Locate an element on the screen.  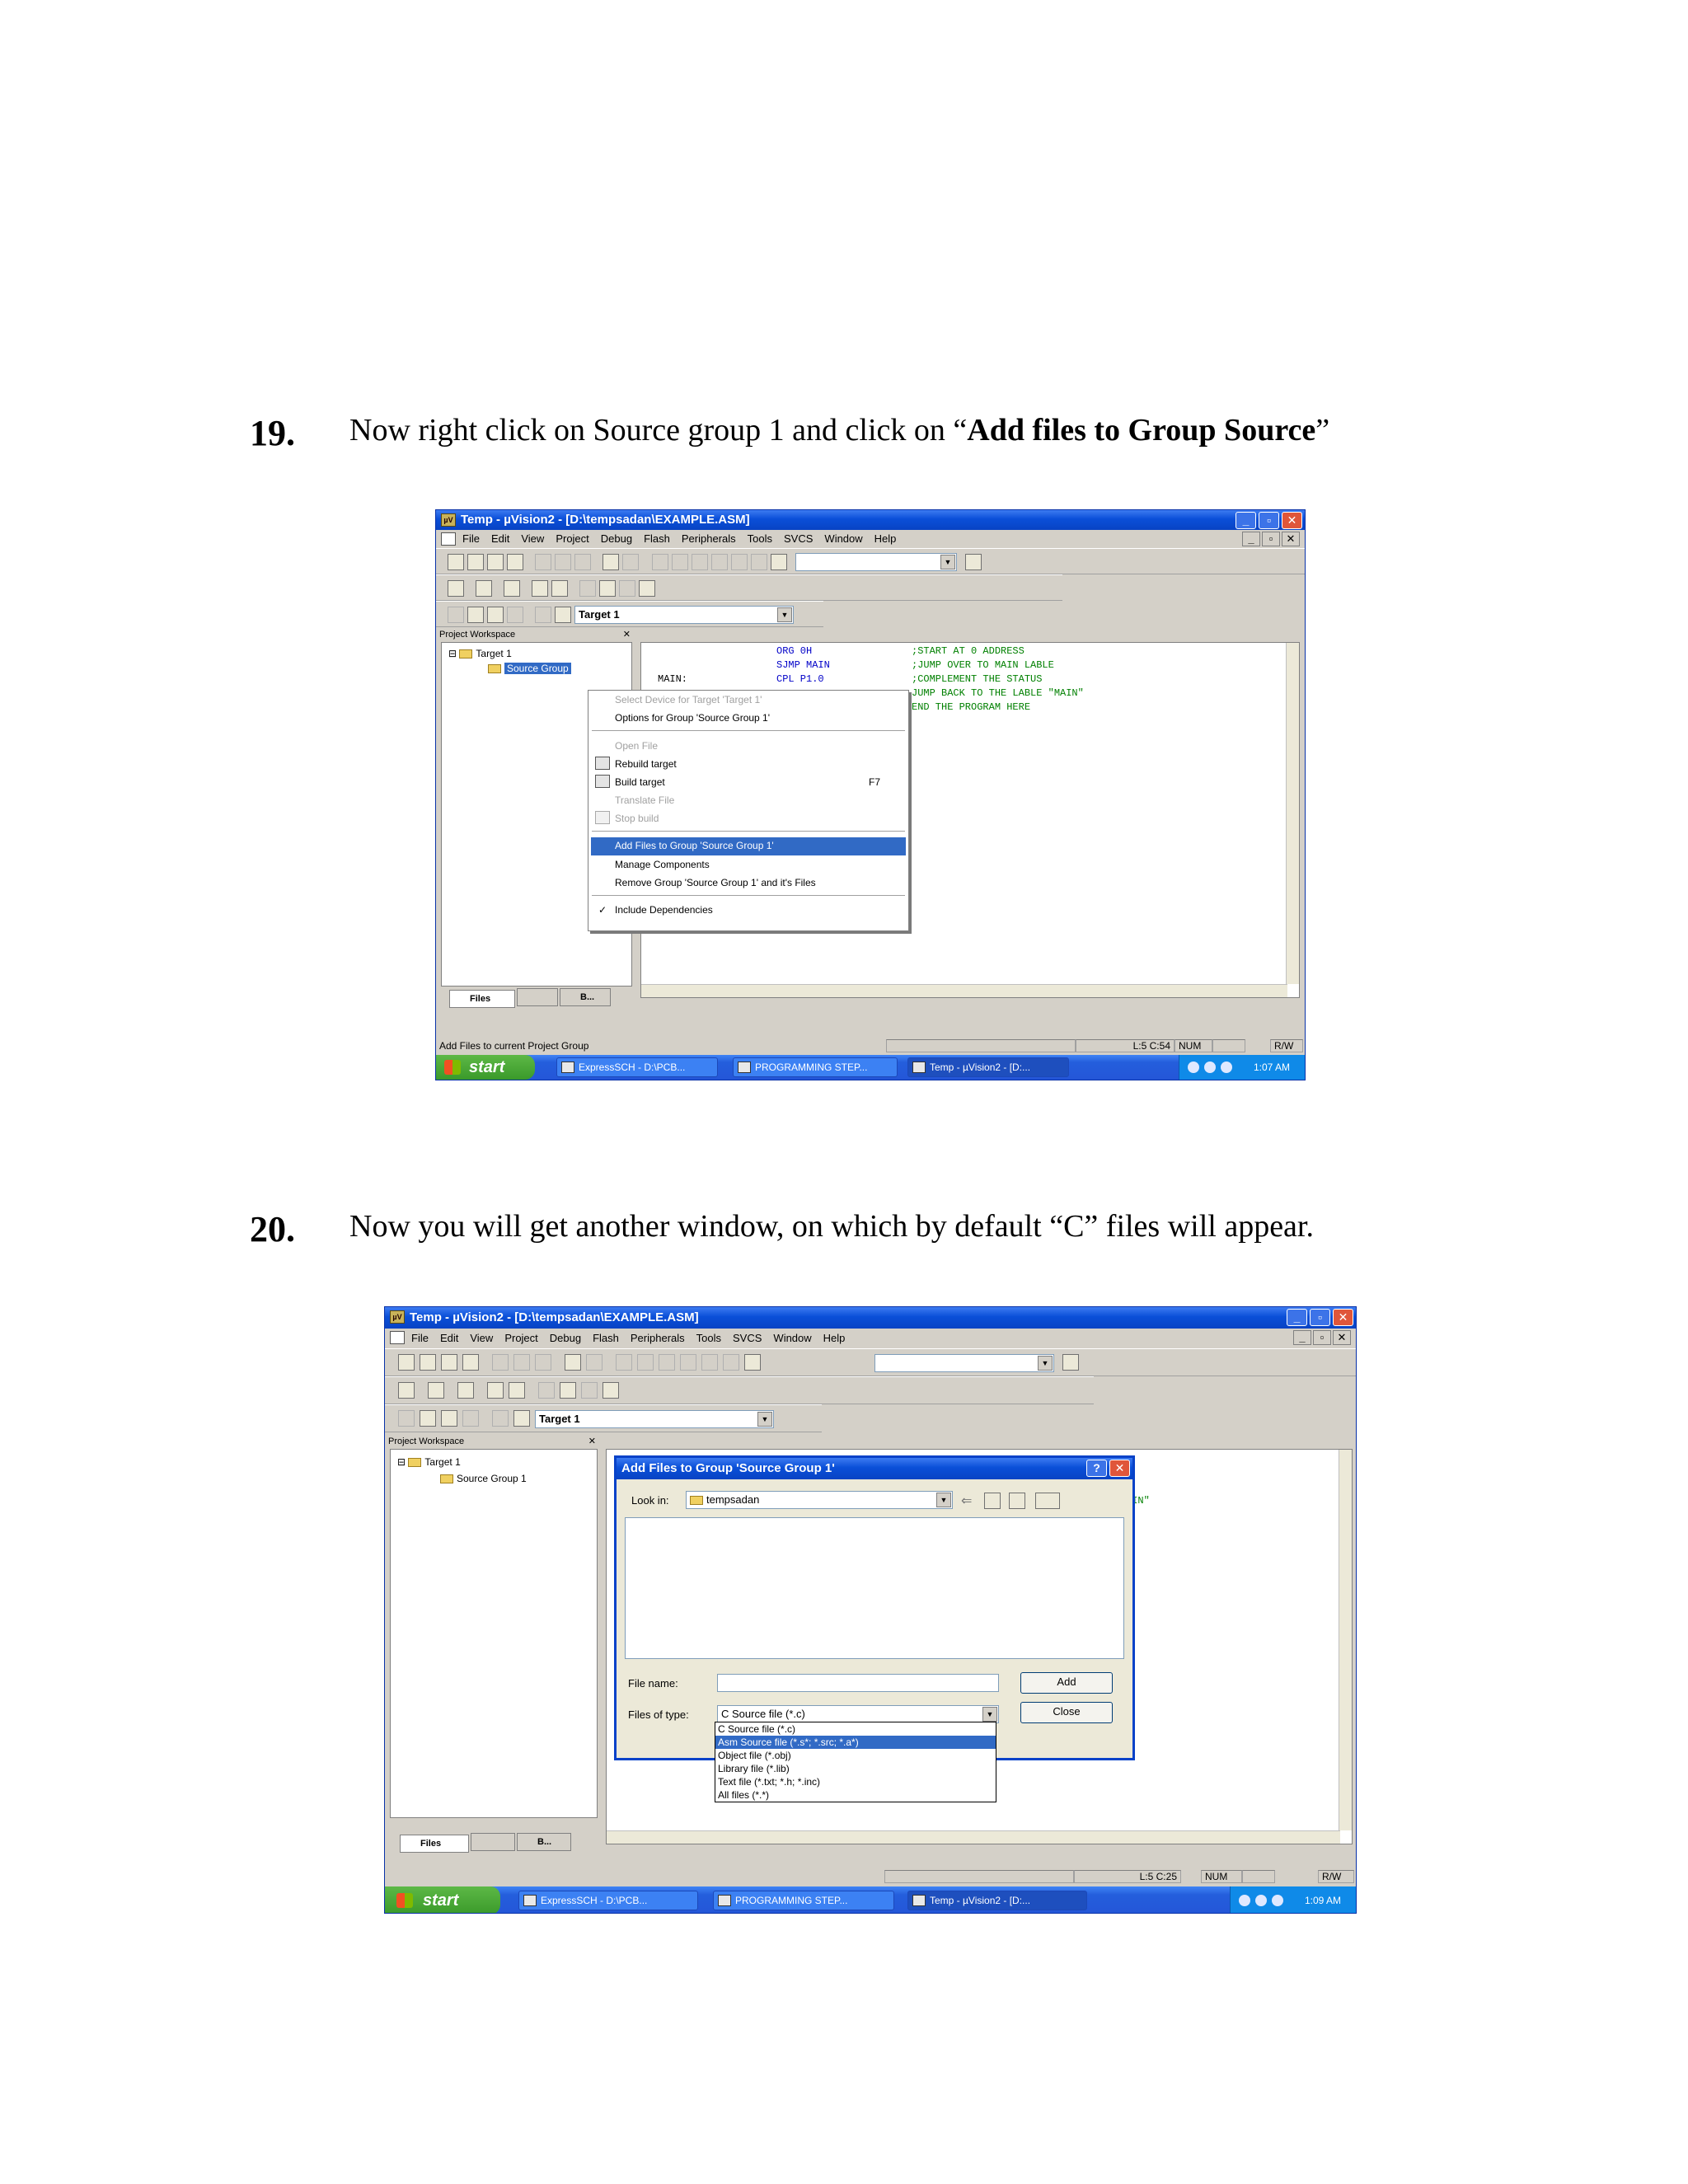
editor-vscrollbar is located at coordinates (1345, 1640).